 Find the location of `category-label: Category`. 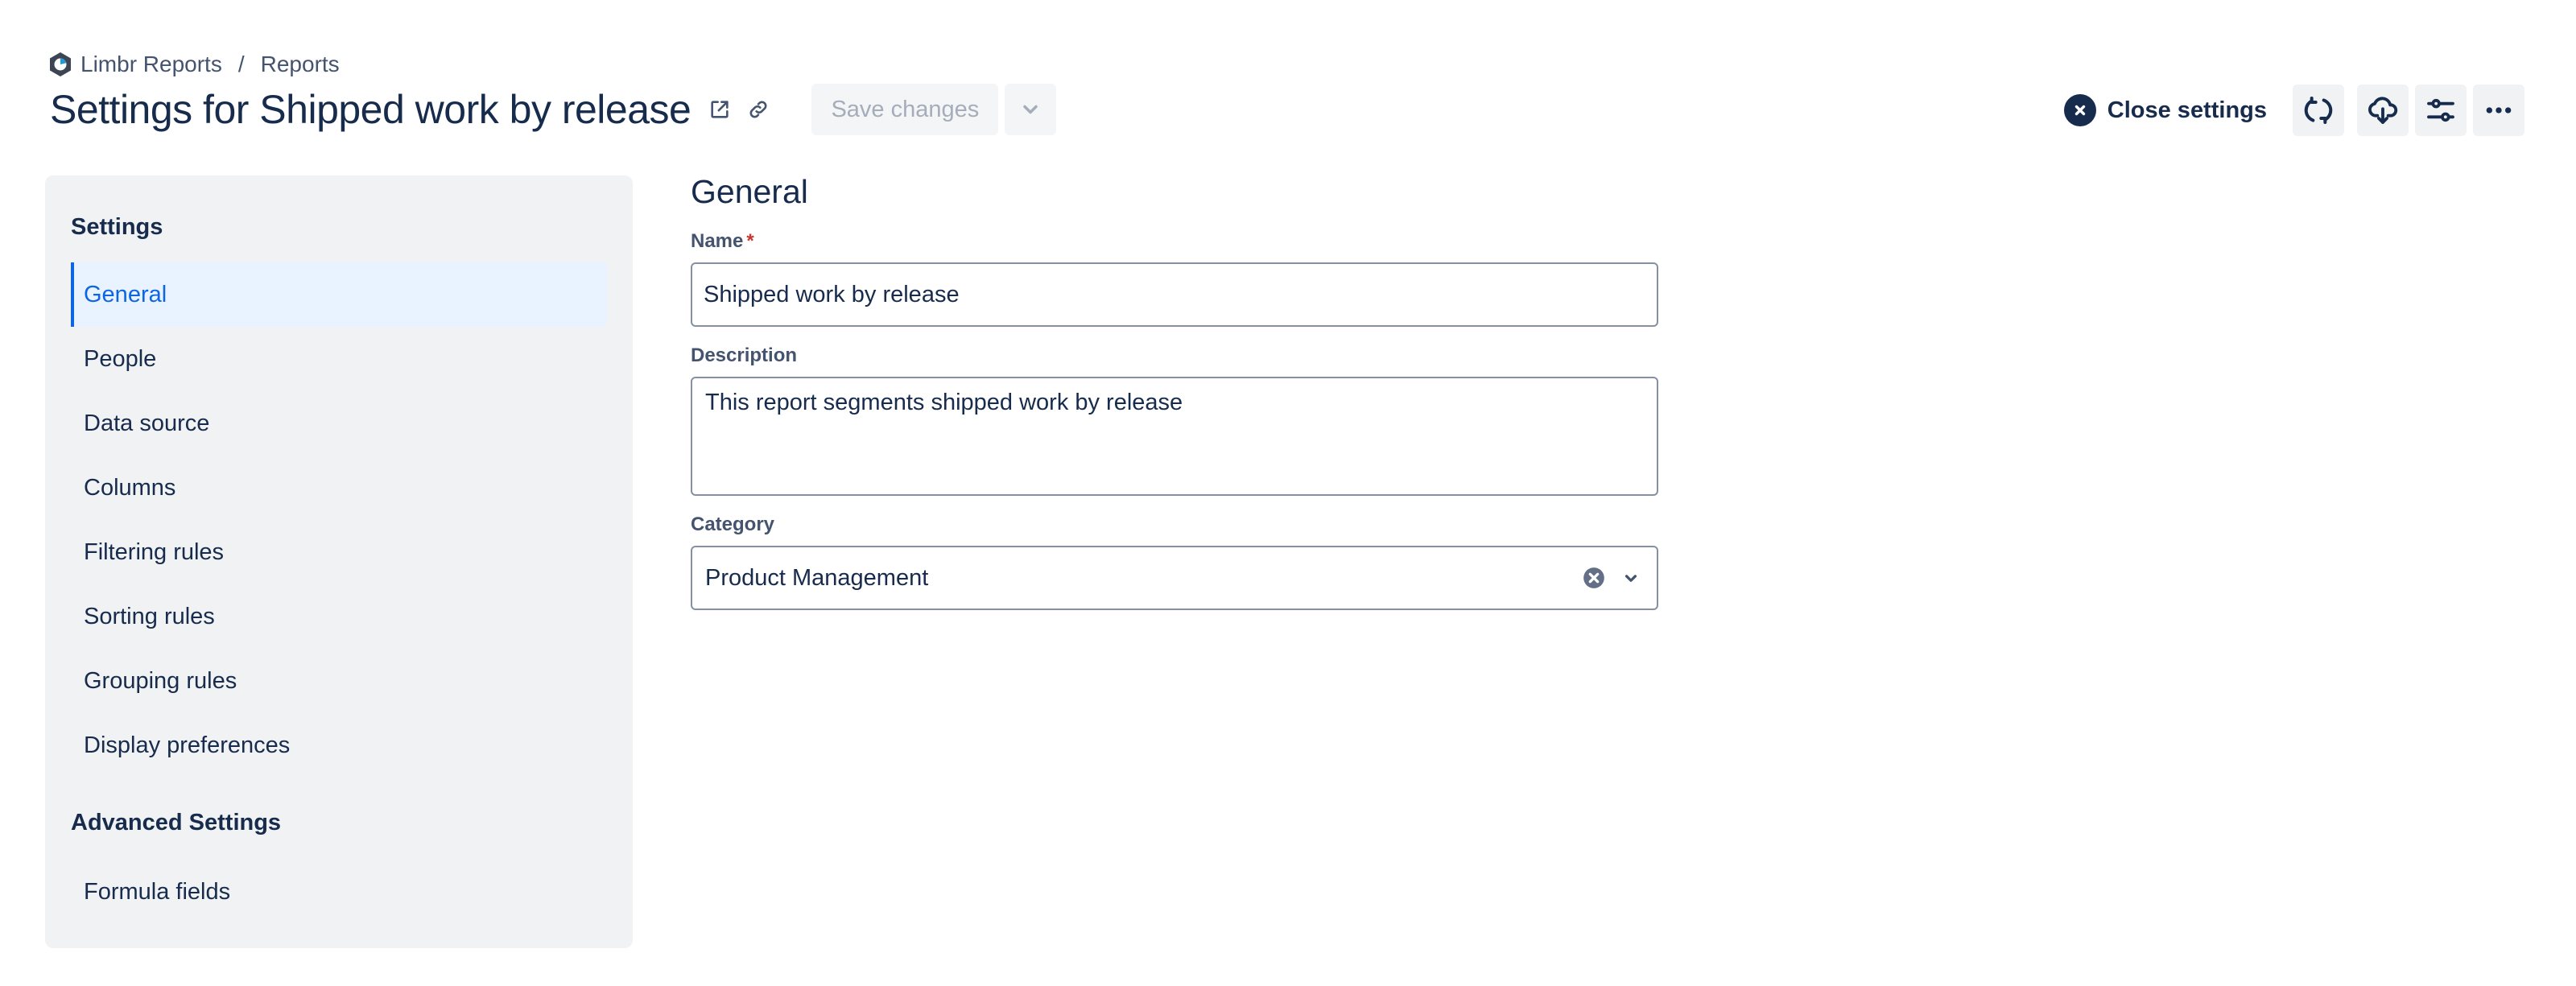

category-label: Category is located at coordinates (733, 524).